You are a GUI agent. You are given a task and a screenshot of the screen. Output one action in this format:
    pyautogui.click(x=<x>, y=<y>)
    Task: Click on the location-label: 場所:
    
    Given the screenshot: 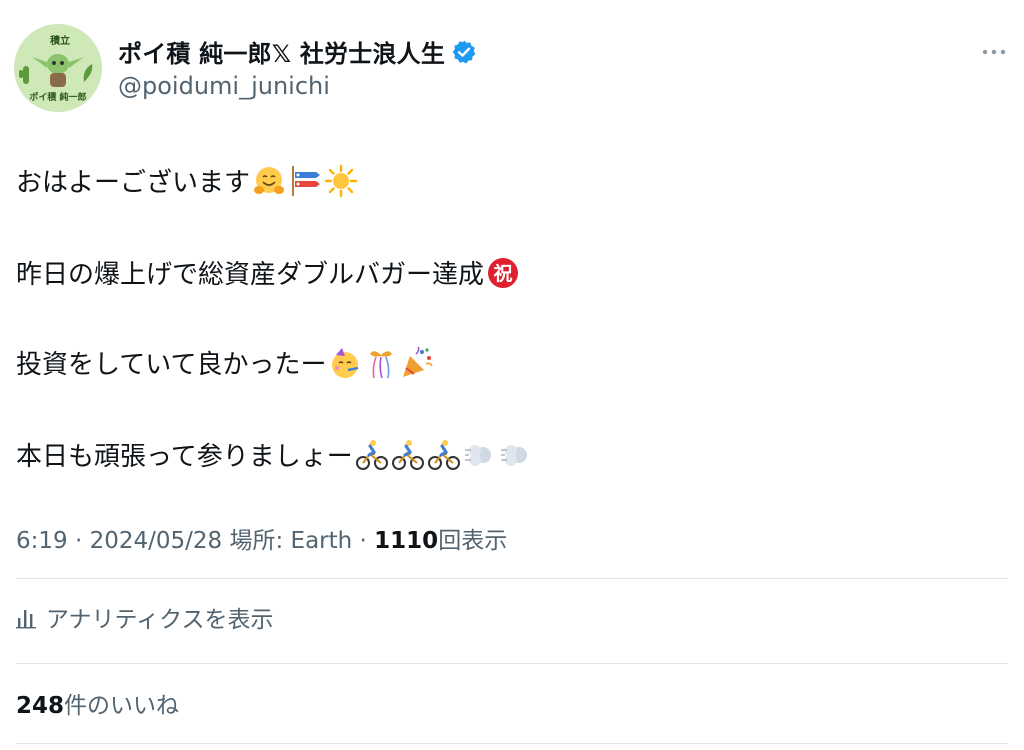 What is the action you would take?
    pyautogui.click(x=256, y=541)
    